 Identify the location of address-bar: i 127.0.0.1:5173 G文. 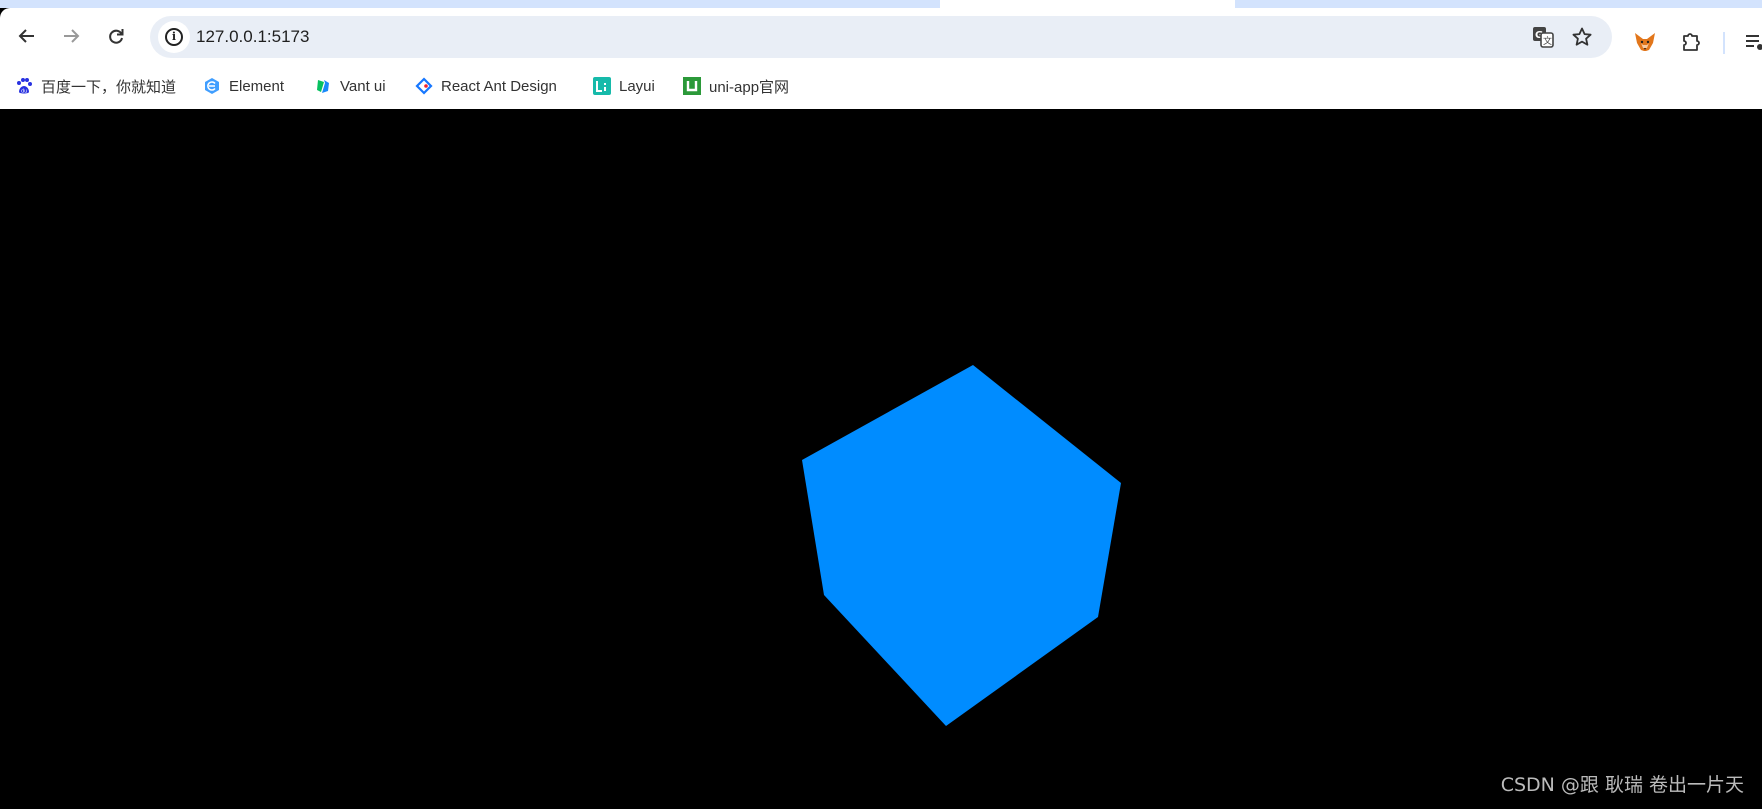
(881, 37).